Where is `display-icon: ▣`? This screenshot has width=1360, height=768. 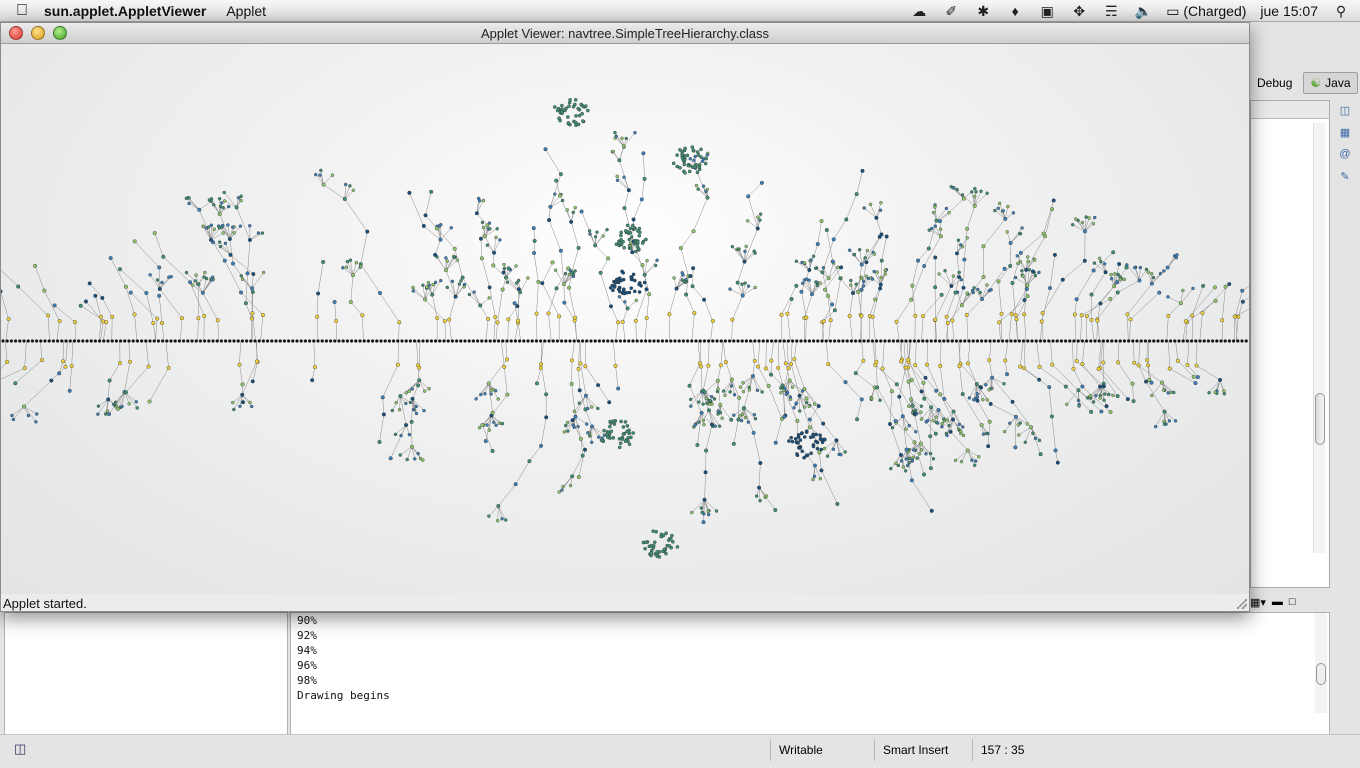 display-icon: ▣ is located at coordinates (1047, 11).